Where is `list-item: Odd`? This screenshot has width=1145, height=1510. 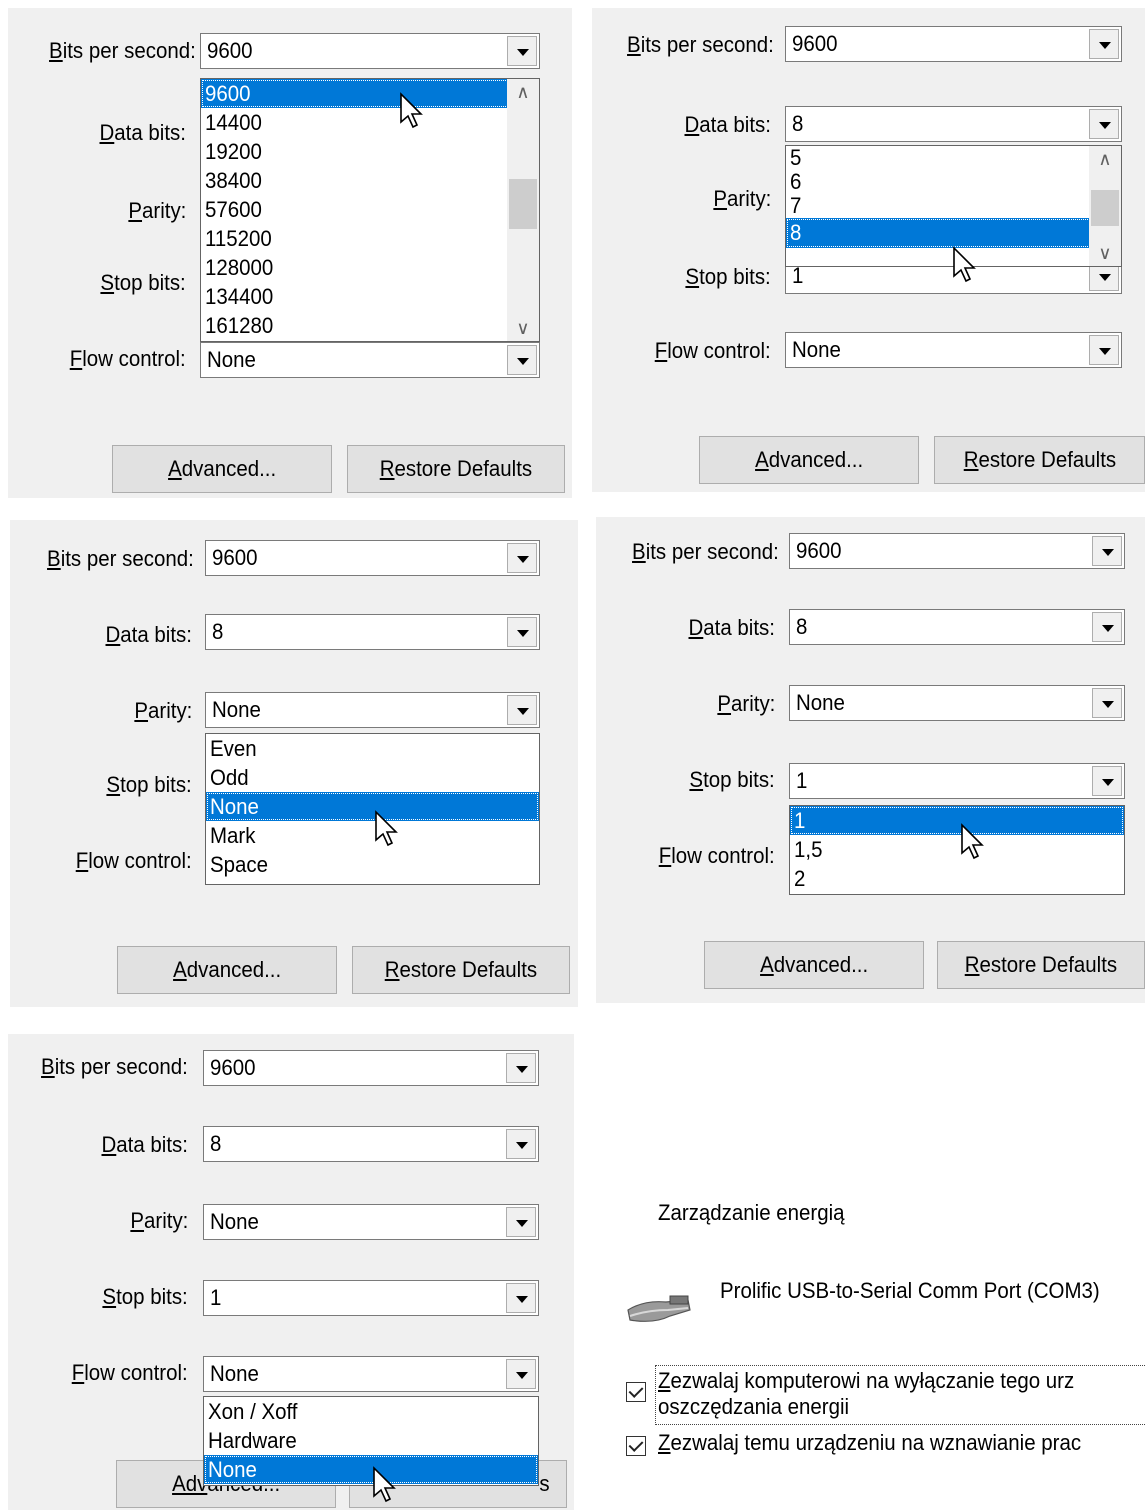 list-item: Odd is located at coordinates (372, 777).